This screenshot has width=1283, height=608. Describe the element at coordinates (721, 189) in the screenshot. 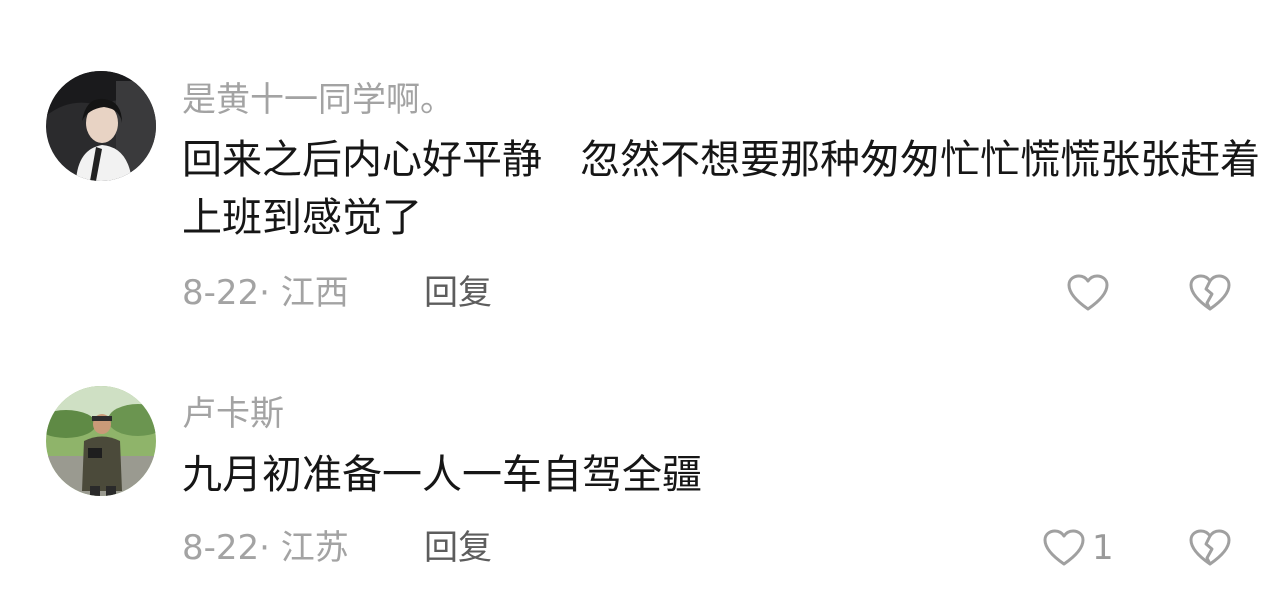

I see `comment-text: 回来之后内心好平静 忽然不想要那种匆匆忙忙慌慌张张赶着上班到感觉了` at that location.